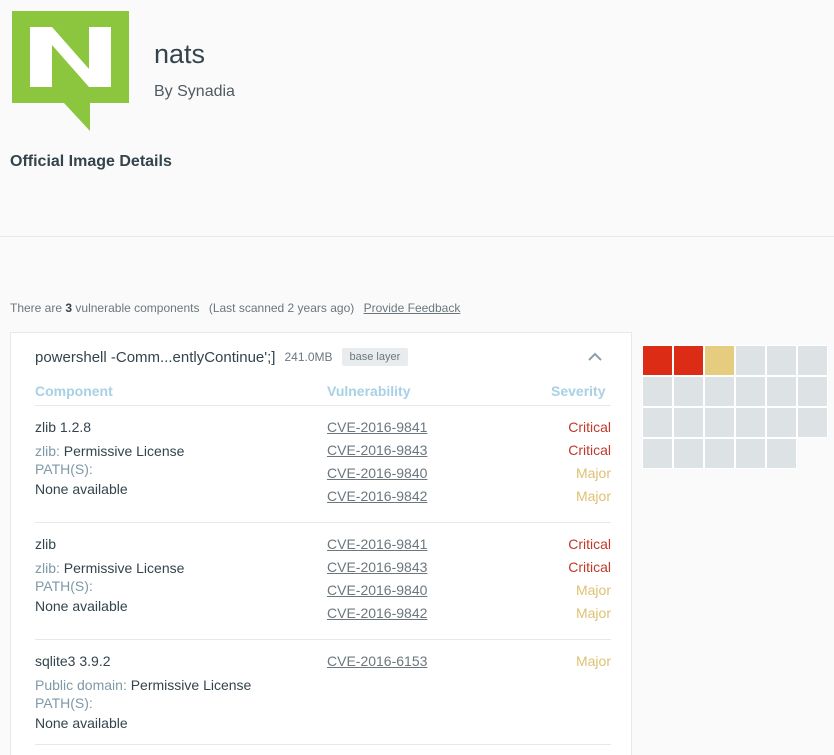 This screenshot has width=834, height=755. What do you see at coordinates (73, 661) in the screenshot?
I see `component-name: sqlite3 3.9.2` at bounding box center [73, 661].